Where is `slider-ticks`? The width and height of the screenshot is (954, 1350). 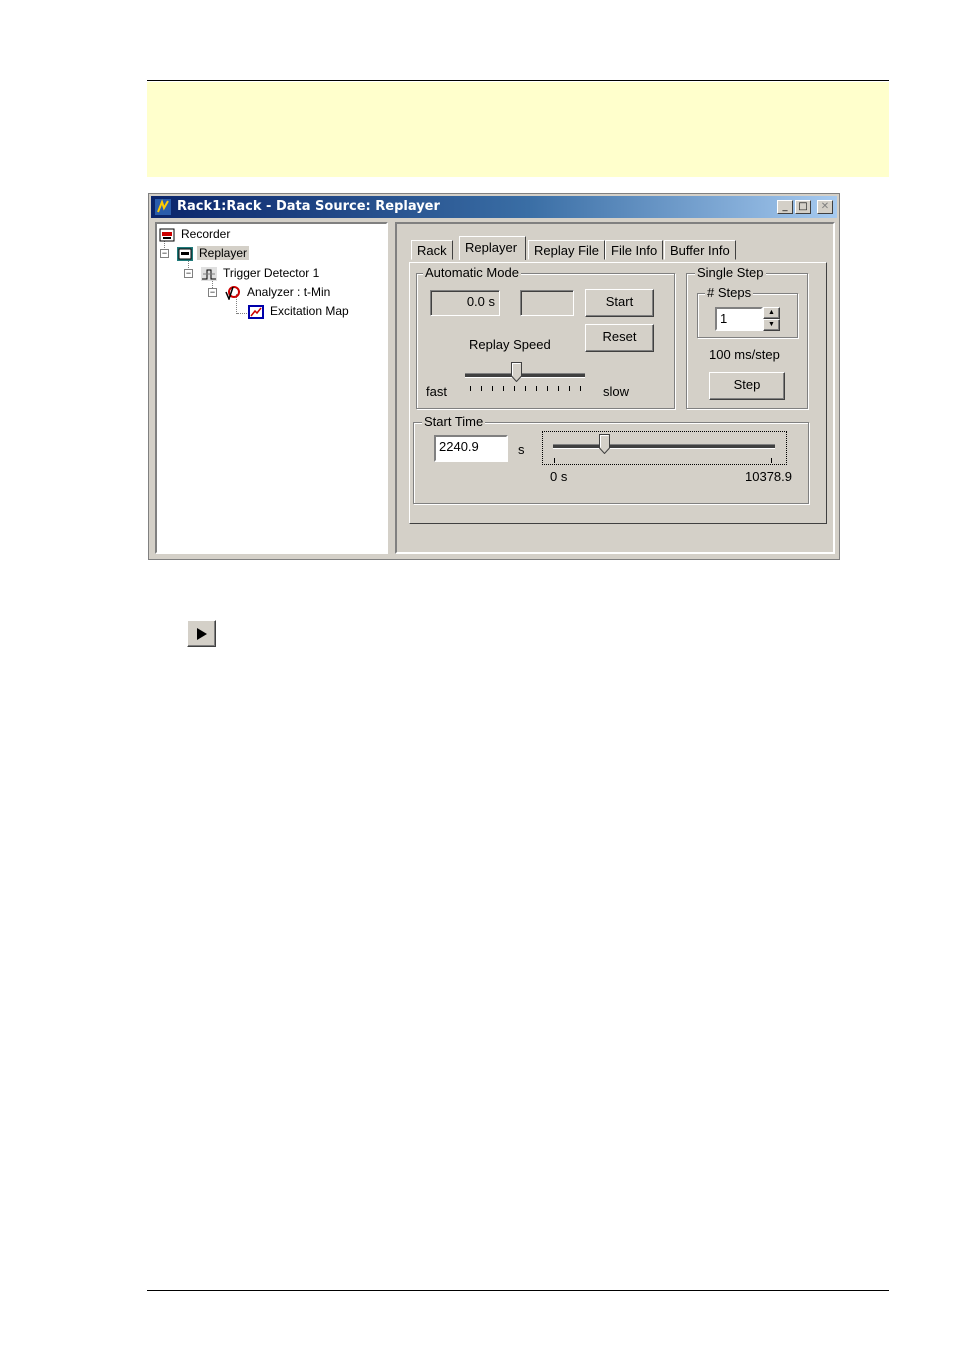
slider-ticks is located at coordinates (525, 389).